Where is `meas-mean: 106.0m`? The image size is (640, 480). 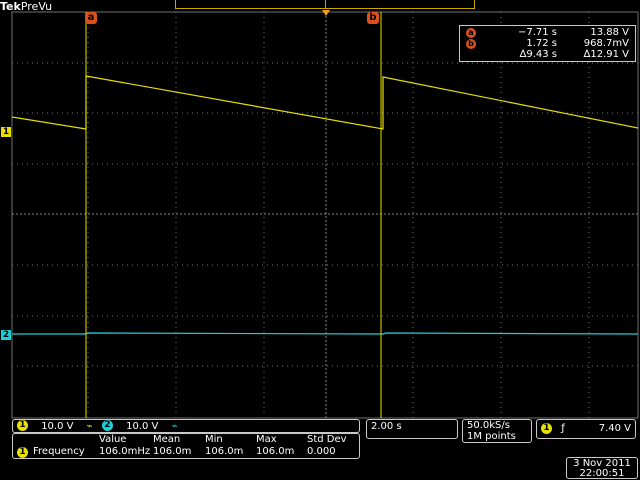 meas-mean: 106.0m is located at coordinates (172, 451).